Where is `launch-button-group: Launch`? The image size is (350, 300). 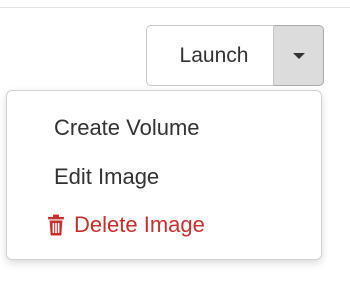
launch-button-group: Launch is located at coordinates (235, 55).